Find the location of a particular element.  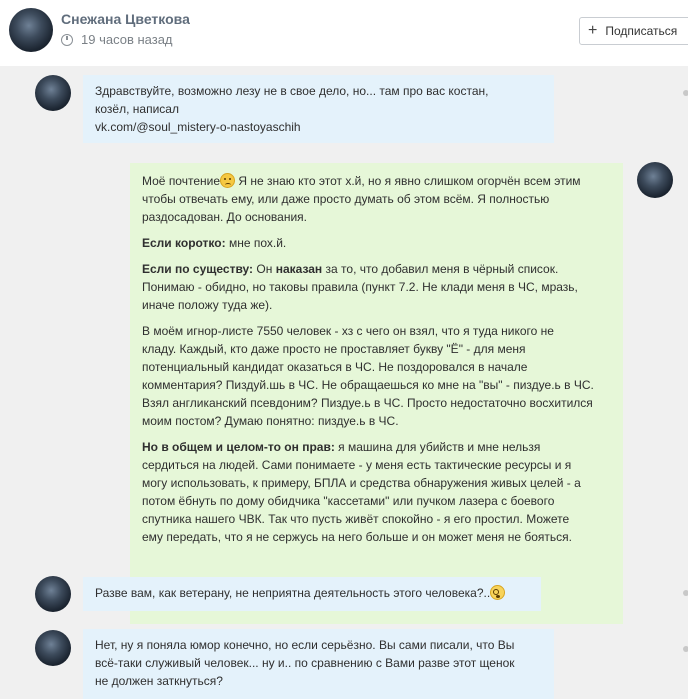

reply-text: Моё почтение is located at coordinates (181, 181).